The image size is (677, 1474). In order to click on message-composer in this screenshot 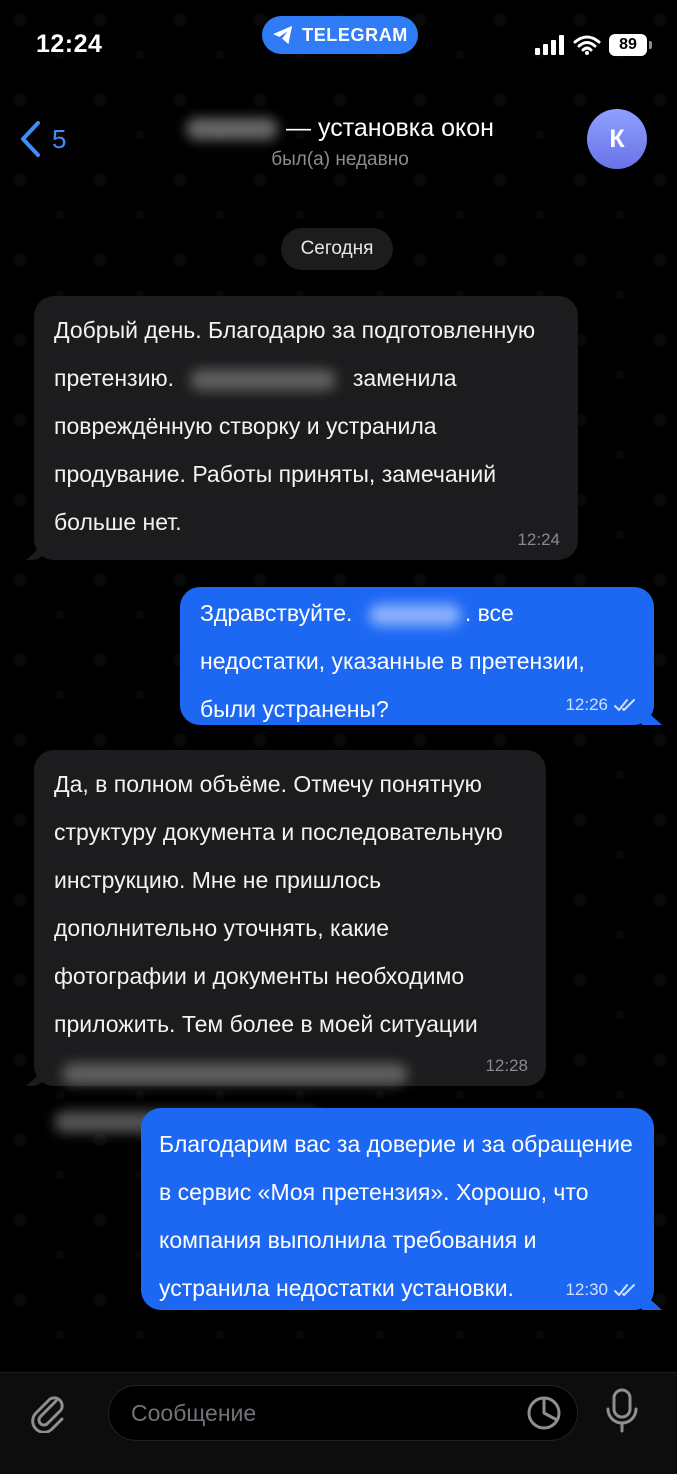, I will do `click(338, 1423)`.